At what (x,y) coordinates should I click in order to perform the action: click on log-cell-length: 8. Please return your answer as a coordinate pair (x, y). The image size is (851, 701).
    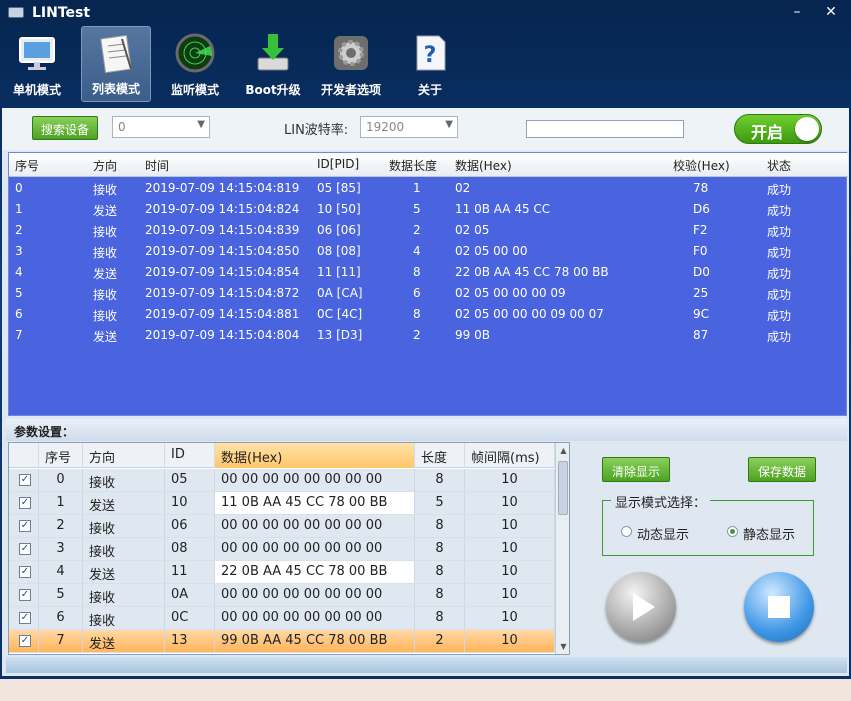
    Looking at the image, I should click on (417, 272).